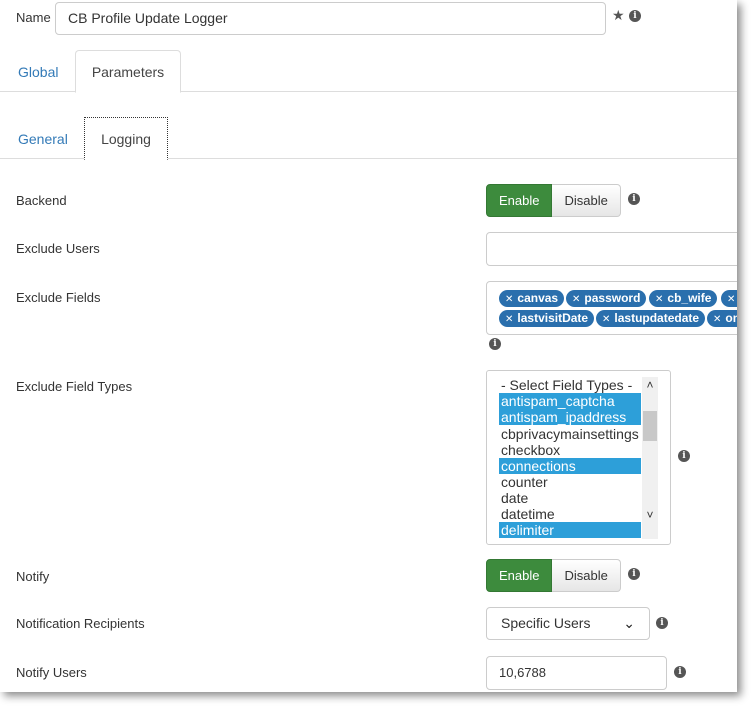 The height and width of the screenshot is (710, 754). I want to click on option: delimiter, so click(570, 530).